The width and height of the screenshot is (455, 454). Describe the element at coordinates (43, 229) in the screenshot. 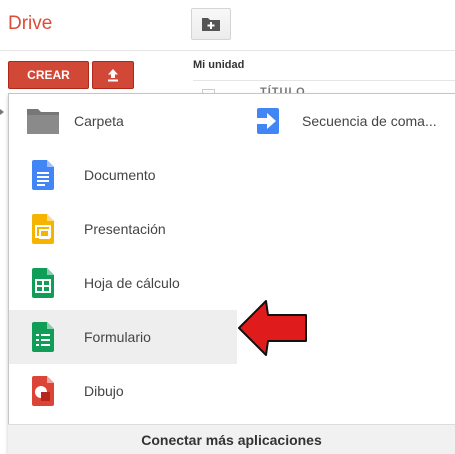

I see `slides-icon` at that location.